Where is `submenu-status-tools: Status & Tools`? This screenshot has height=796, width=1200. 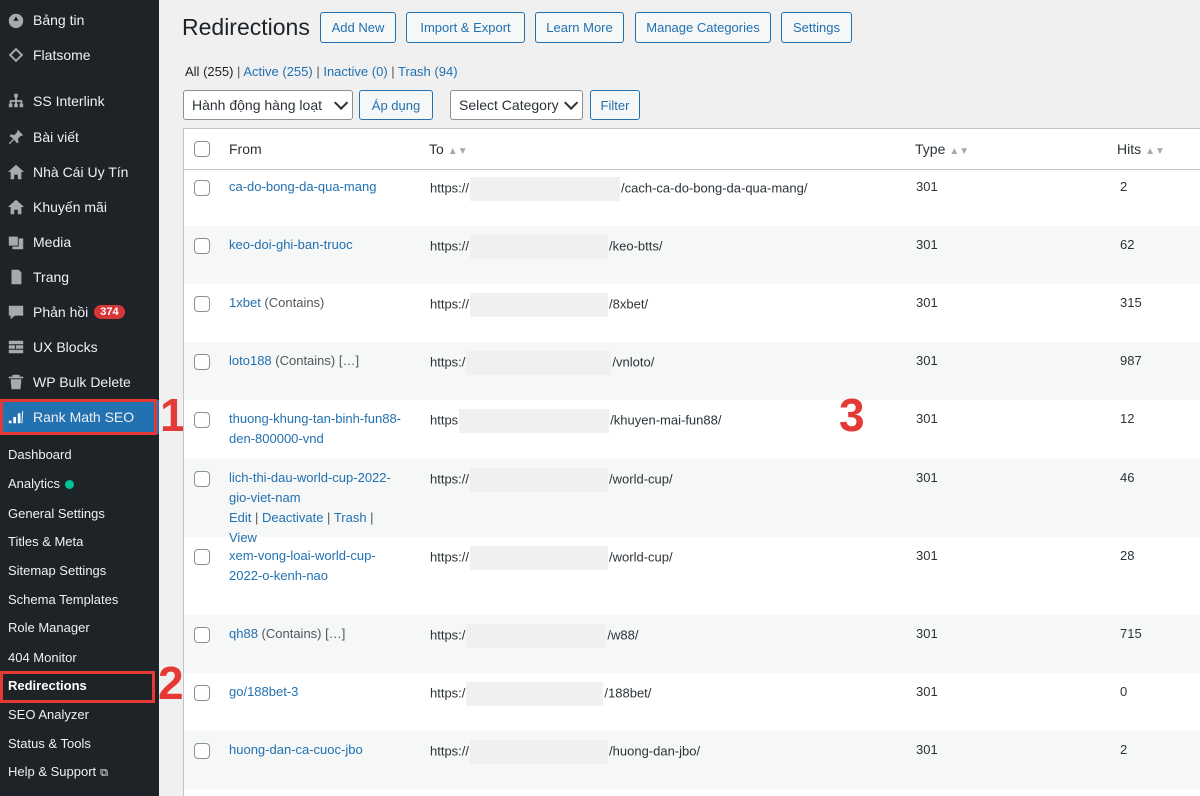 submenu-status-tools: Status & Tools is located at coordinates (49, 743).